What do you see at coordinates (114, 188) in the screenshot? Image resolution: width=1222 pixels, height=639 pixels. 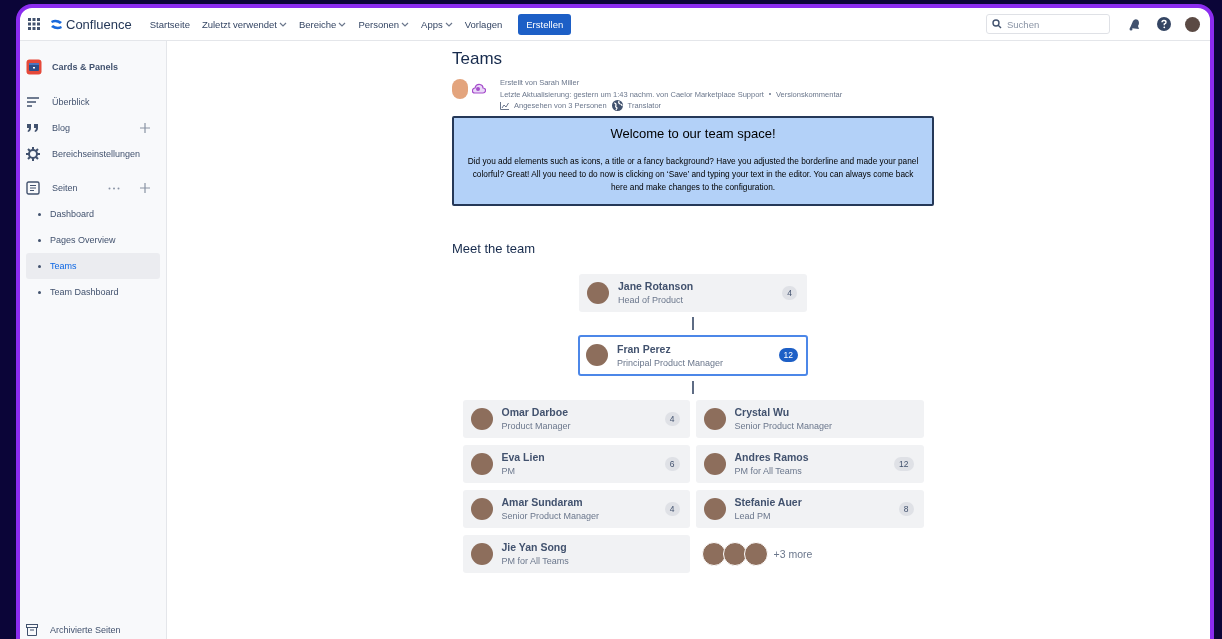 I see `more-icon` at bounding box center [114, 188].